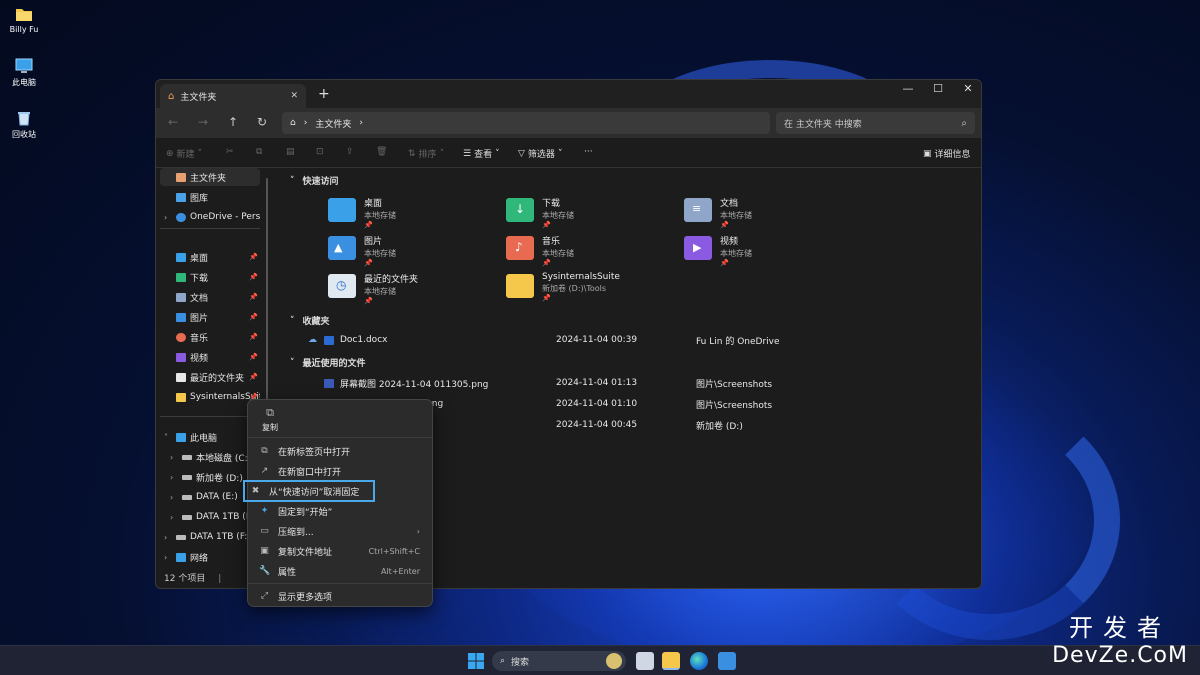 This screenshot has width=1200, height=675. Describe the element at coordinates (233, 96) in the screenshot. I see `tab-home: ⌂ 主文件夹 ✕` at that location.